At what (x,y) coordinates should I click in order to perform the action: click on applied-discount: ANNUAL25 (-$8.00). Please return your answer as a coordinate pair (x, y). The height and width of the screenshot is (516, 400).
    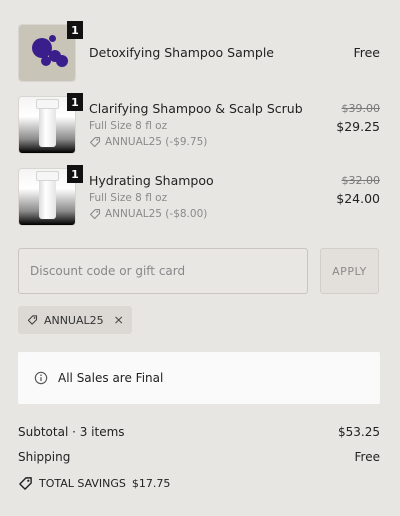
    Looking at the image, I should click on (148, 214).